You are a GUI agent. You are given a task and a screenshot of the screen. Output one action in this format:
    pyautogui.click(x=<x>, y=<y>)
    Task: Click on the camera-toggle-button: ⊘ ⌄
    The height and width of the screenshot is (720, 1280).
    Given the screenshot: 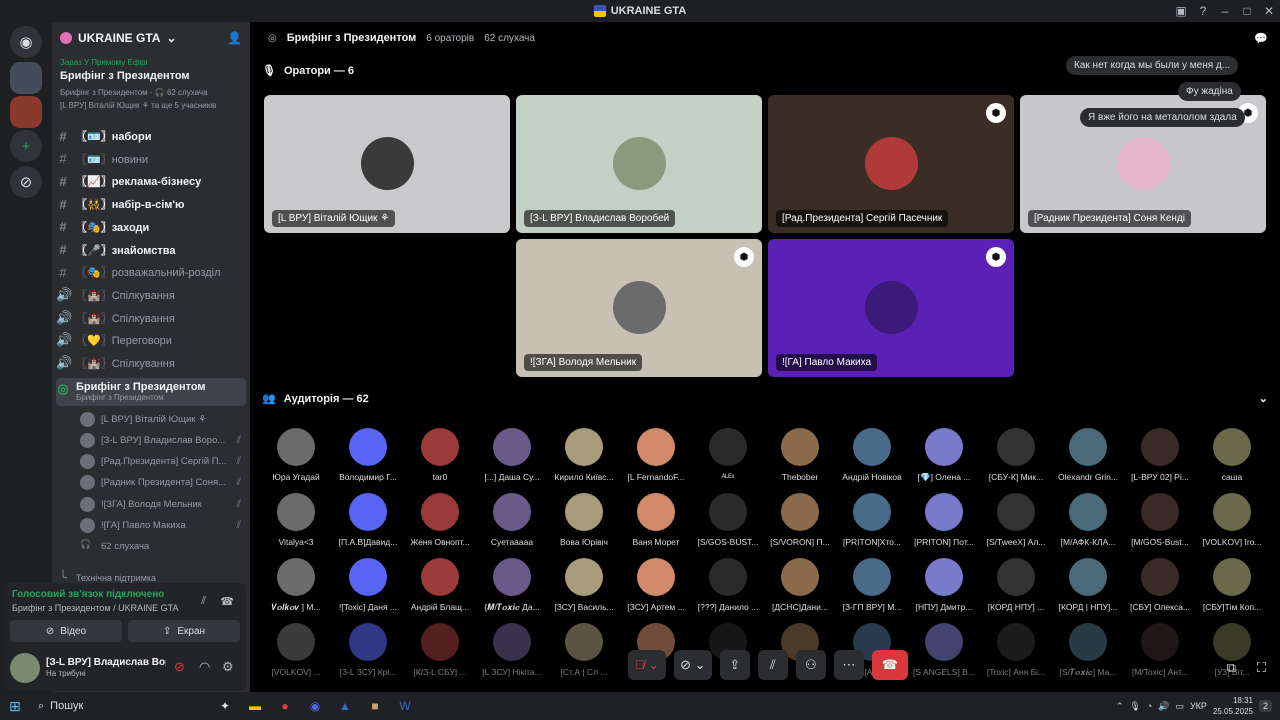 What is the action you would take?
    pyautogui.click(x=692, y=665)
    